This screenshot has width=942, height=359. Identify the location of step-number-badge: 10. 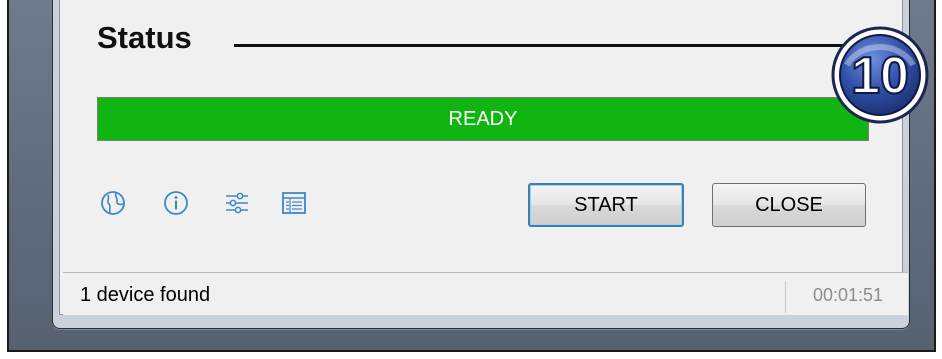
(881, 72).